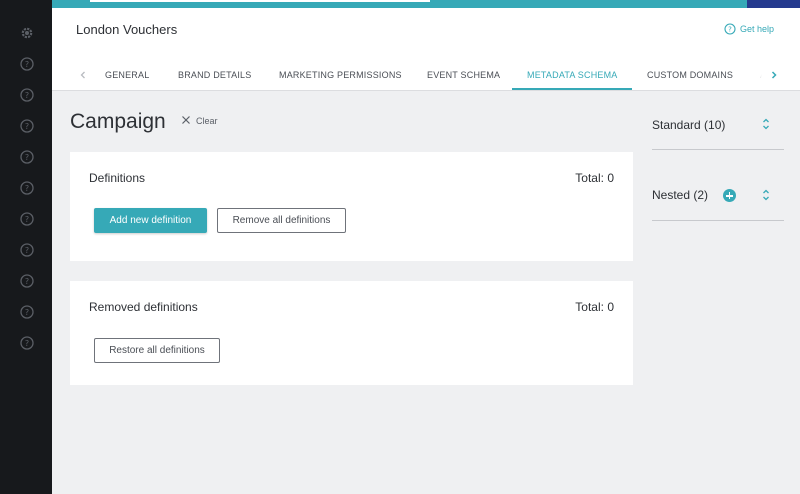 This screenshot has width=800, height=494. What do you see at coordinates (463, 75) in the screenshot?
I see `tab-event-schema: EVENT SCHEMA` at bounding box center [463, 75].